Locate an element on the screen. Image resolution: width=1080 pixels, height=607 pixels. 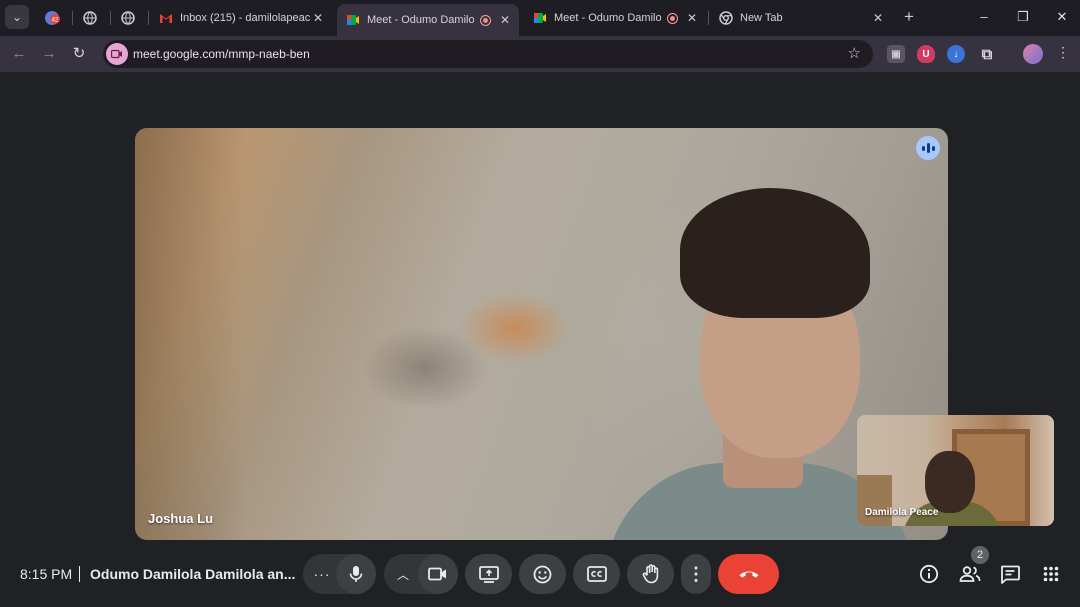
browser-menu-icon: ⋮ is located at coordinates (1063, 52).